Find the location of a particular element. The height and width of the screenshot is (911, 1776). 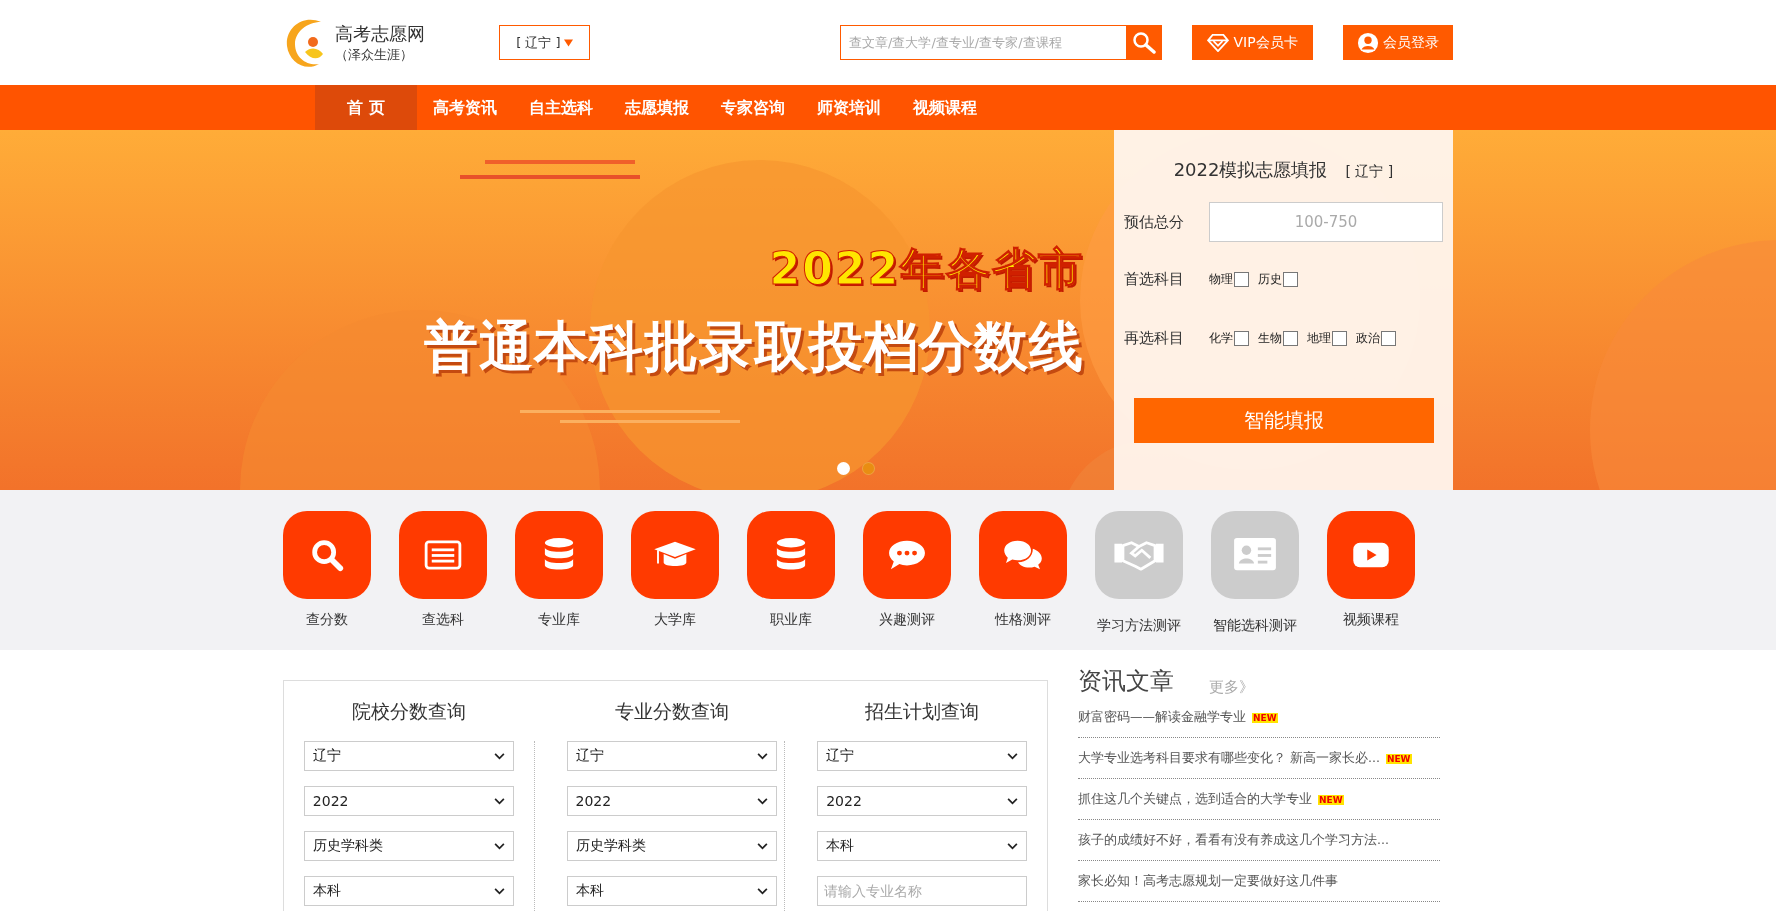

checkbox-label: 化学 is located at coordinates (1221, 338).